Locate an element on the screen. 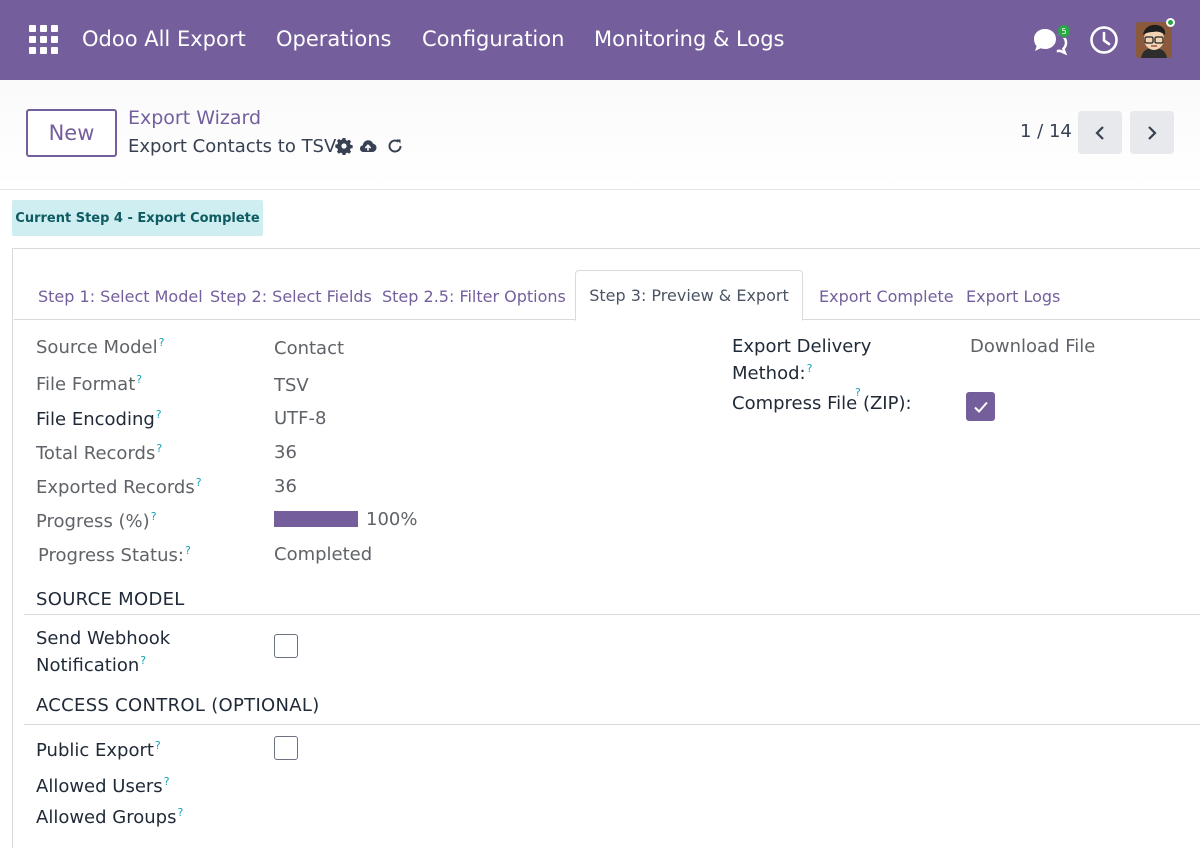 The image size is (1200, 848). apps-menu-icon is located at coordinates (44, 40).